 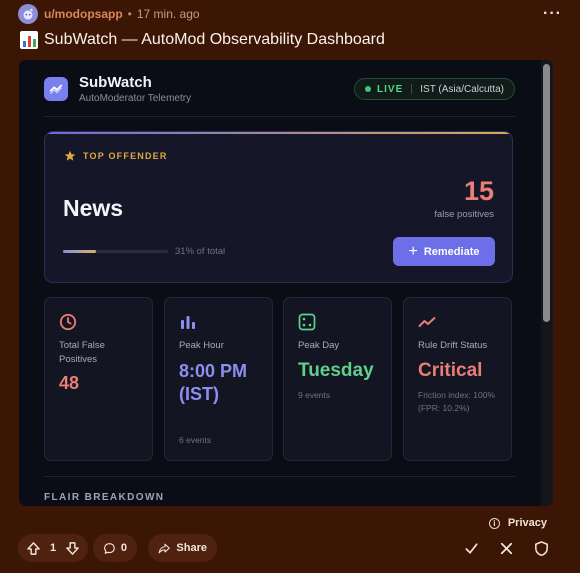 I want to click on post-author: u/modopsapp, so click(x=83, y=14).